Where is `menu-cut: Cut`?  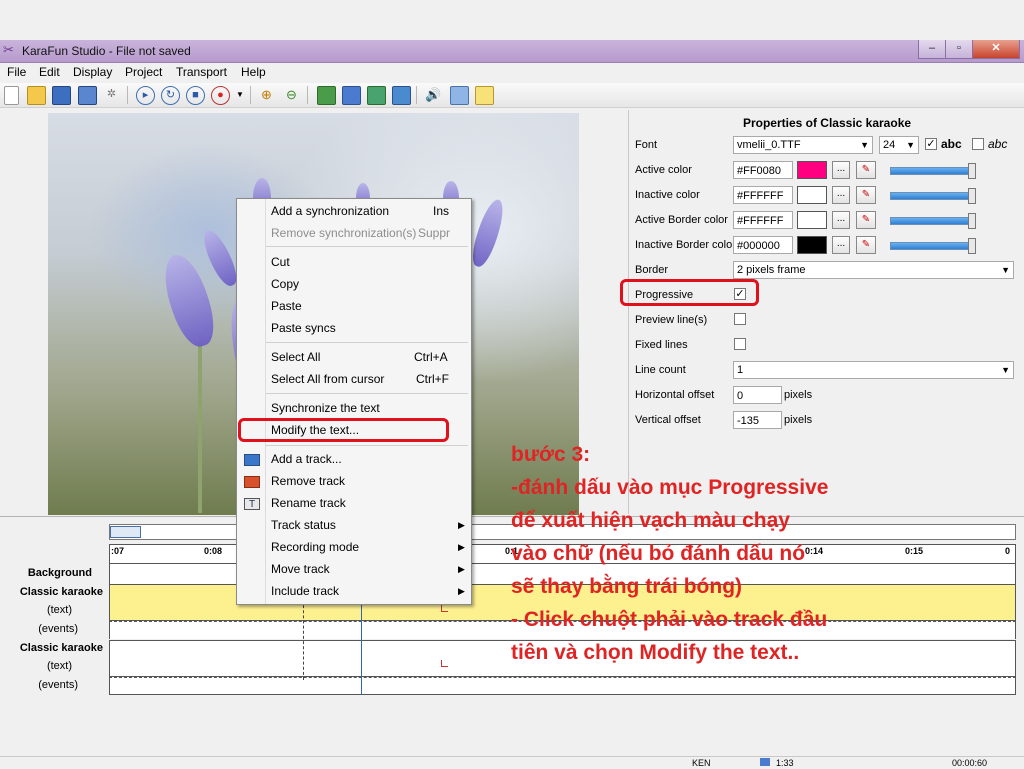
menu-cut: Cut is located at coordinates (280, 262).